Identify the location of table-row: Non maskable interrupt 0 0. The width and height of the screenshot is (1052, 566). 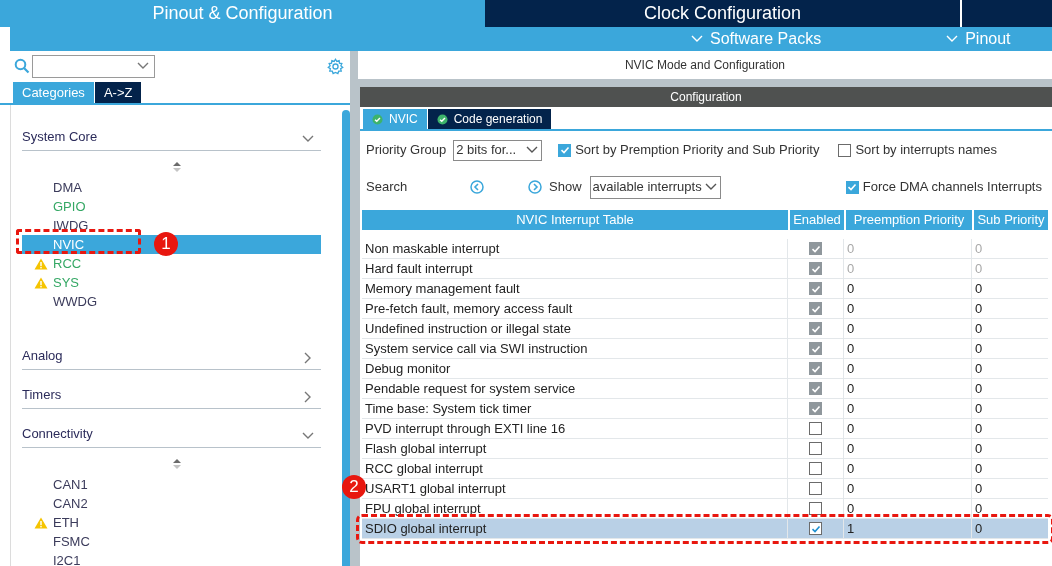
(705, 249).